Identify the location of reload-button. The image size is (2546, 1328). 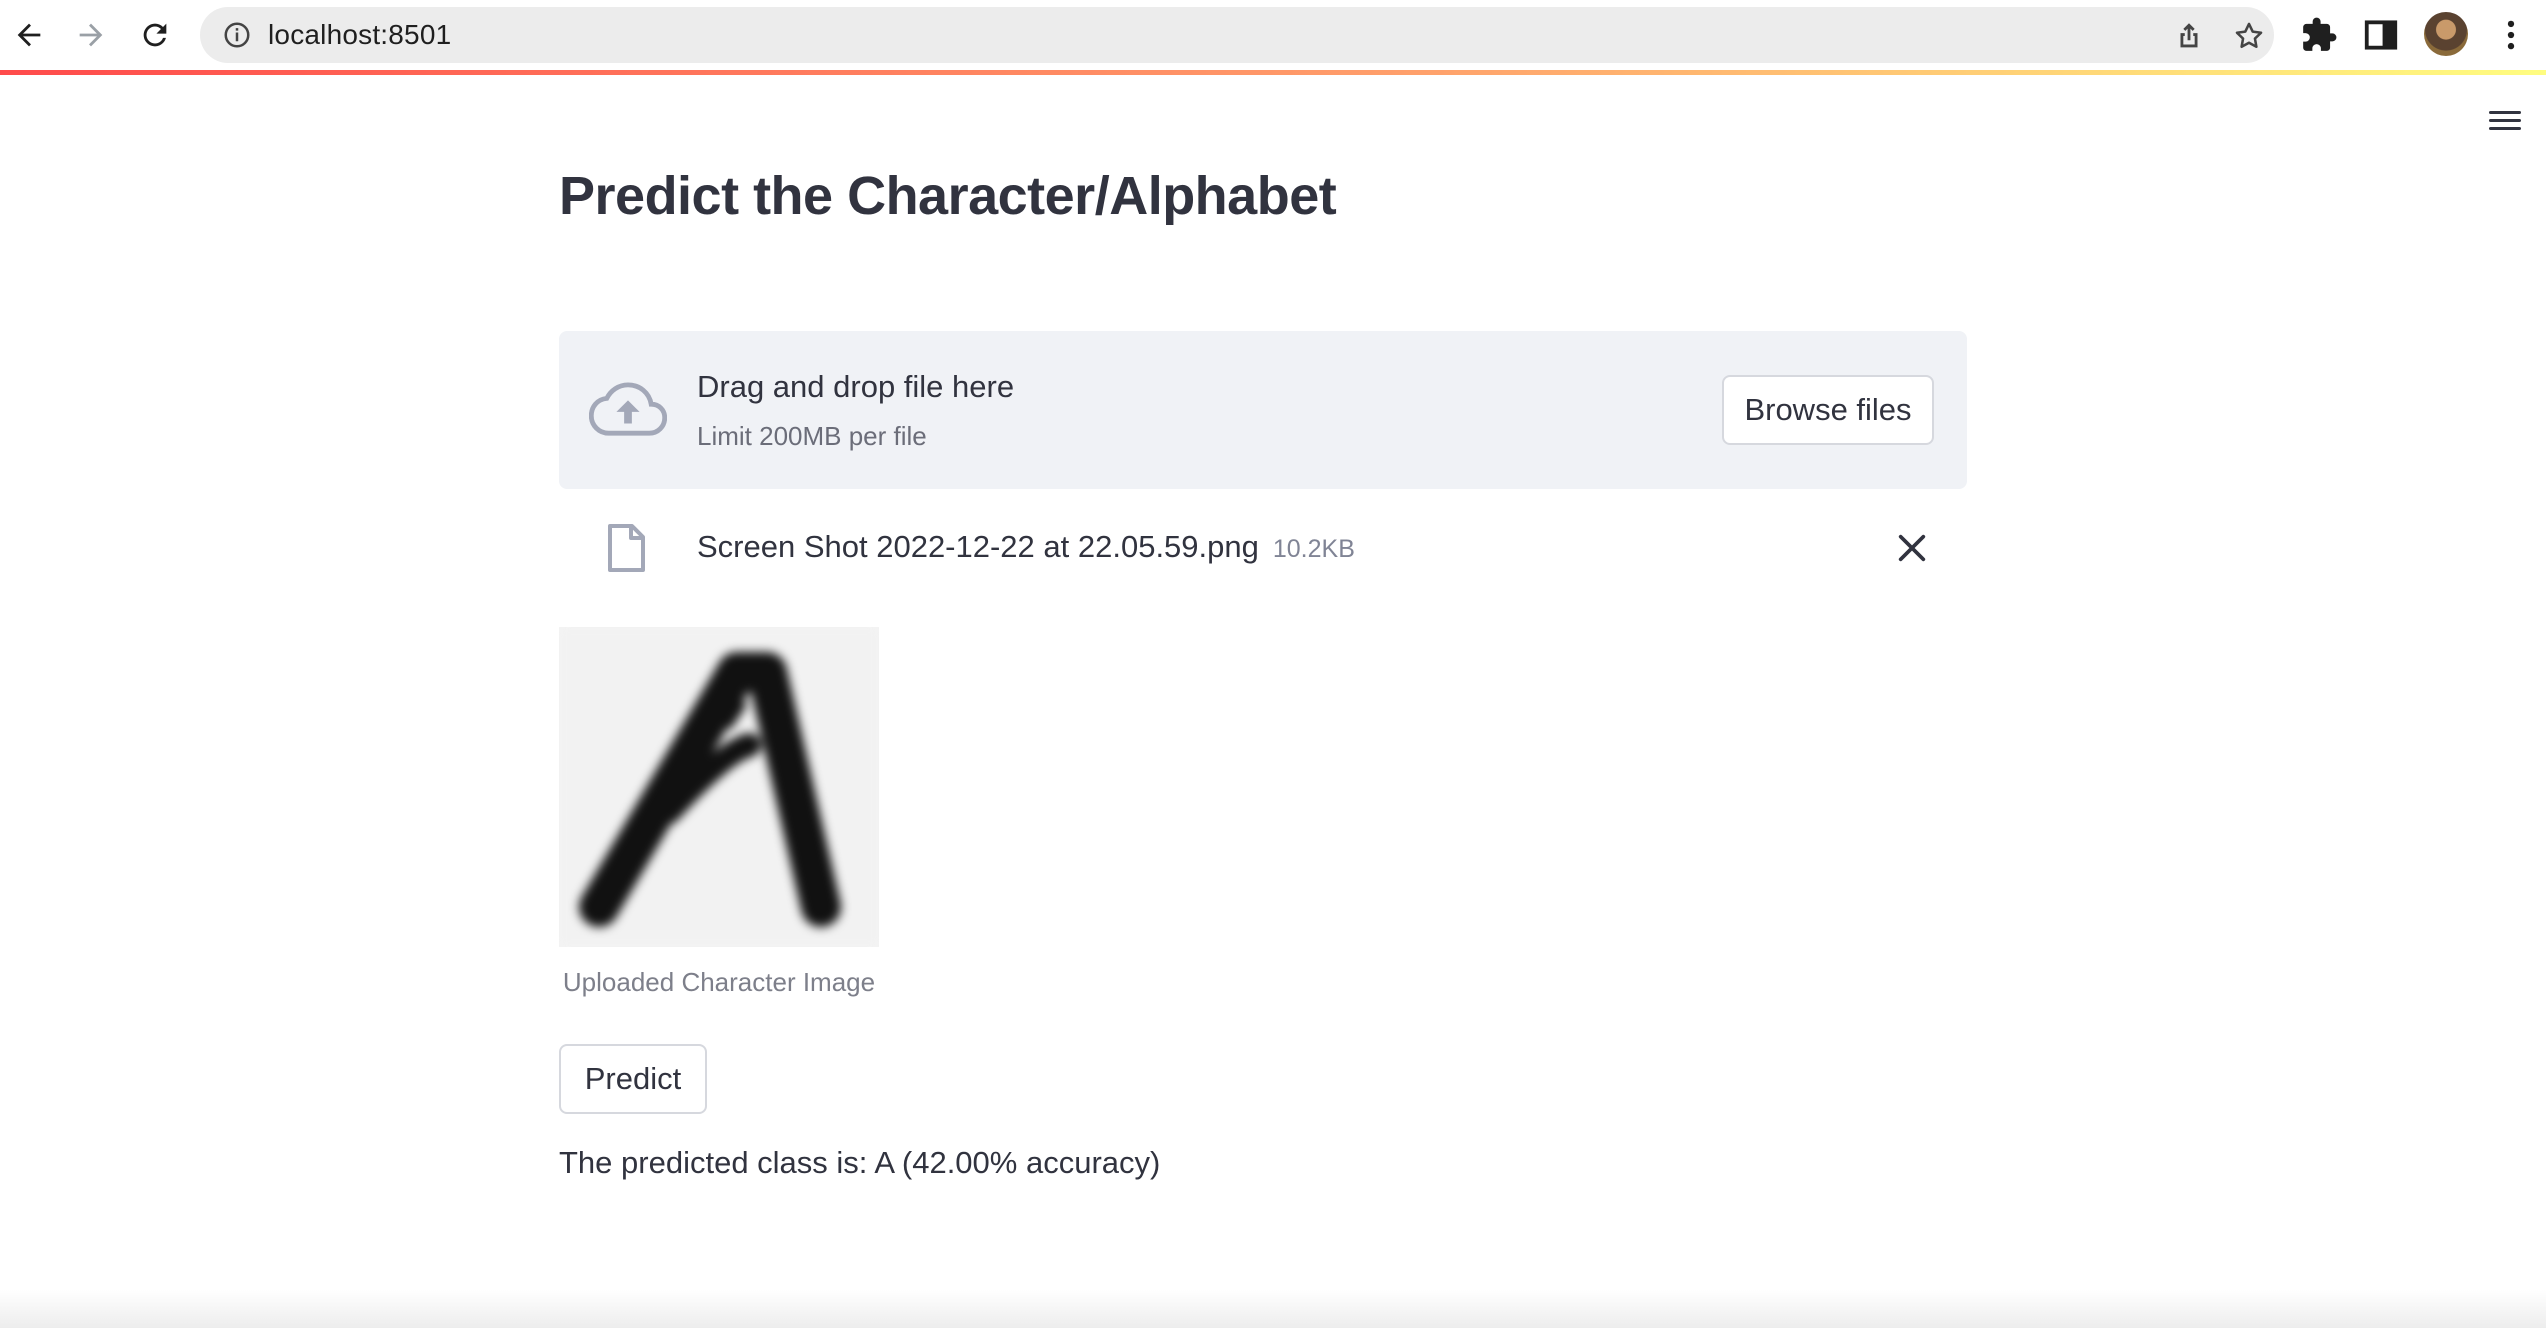
(155, 35).